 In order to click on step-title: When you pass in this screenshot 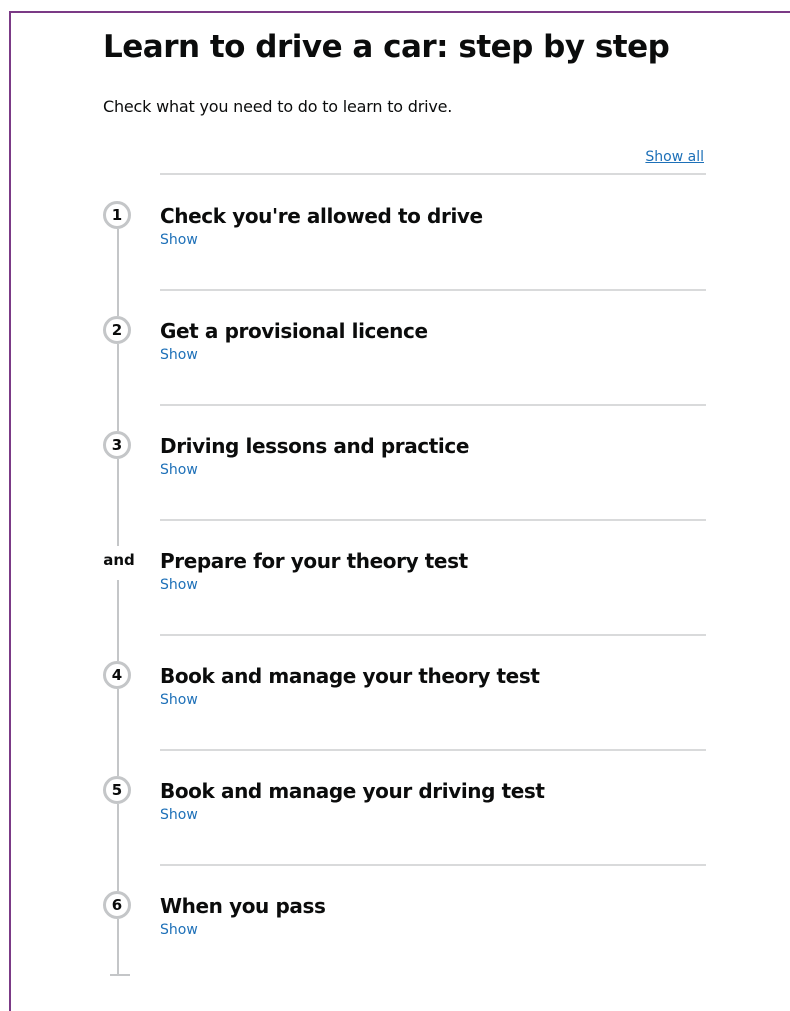, I will do `click(243, 906)`.